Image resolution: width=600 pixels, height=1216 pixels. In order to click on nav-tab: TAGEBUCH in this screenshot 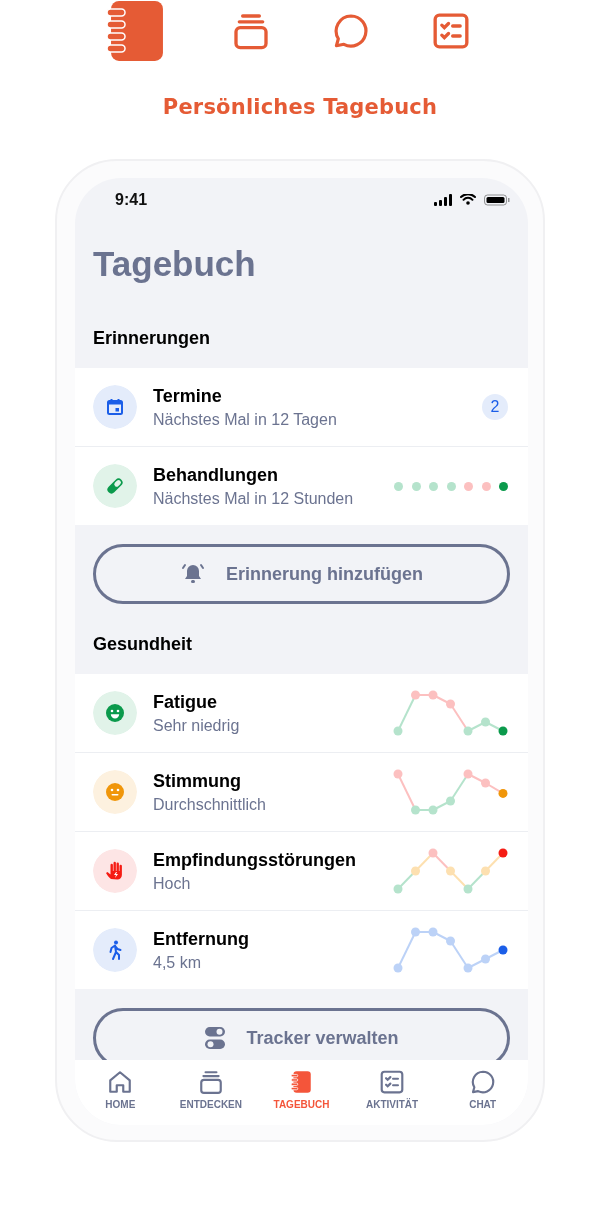, I will do `click(301, 1092)`.